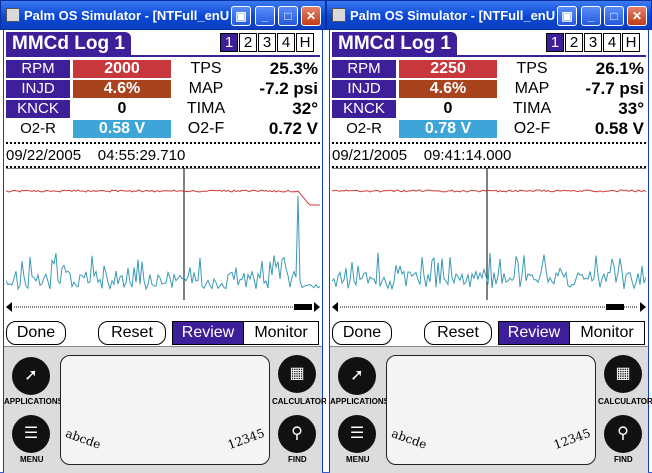 This screenshot has height=473, width=652. What do you see at coordinates (335, 307) in the screenshot?
I see `scroll-left-arrow-icon` at bounding box center [335, 307].